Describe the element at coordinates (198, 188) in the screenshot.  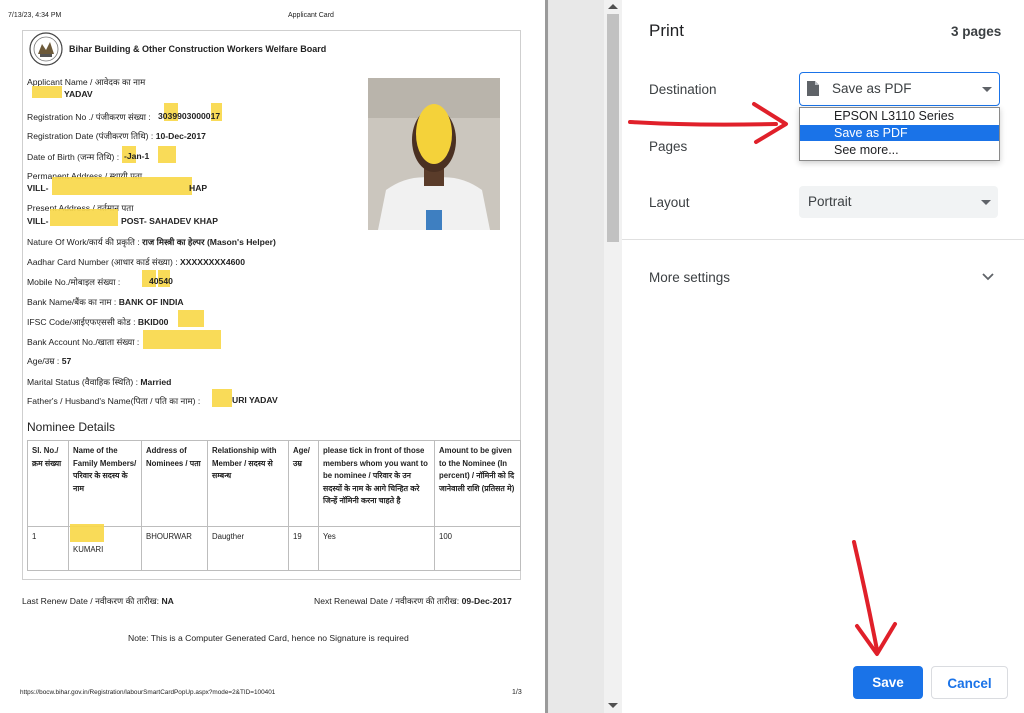
I see `permanent-address-tail: HAP` at that location.